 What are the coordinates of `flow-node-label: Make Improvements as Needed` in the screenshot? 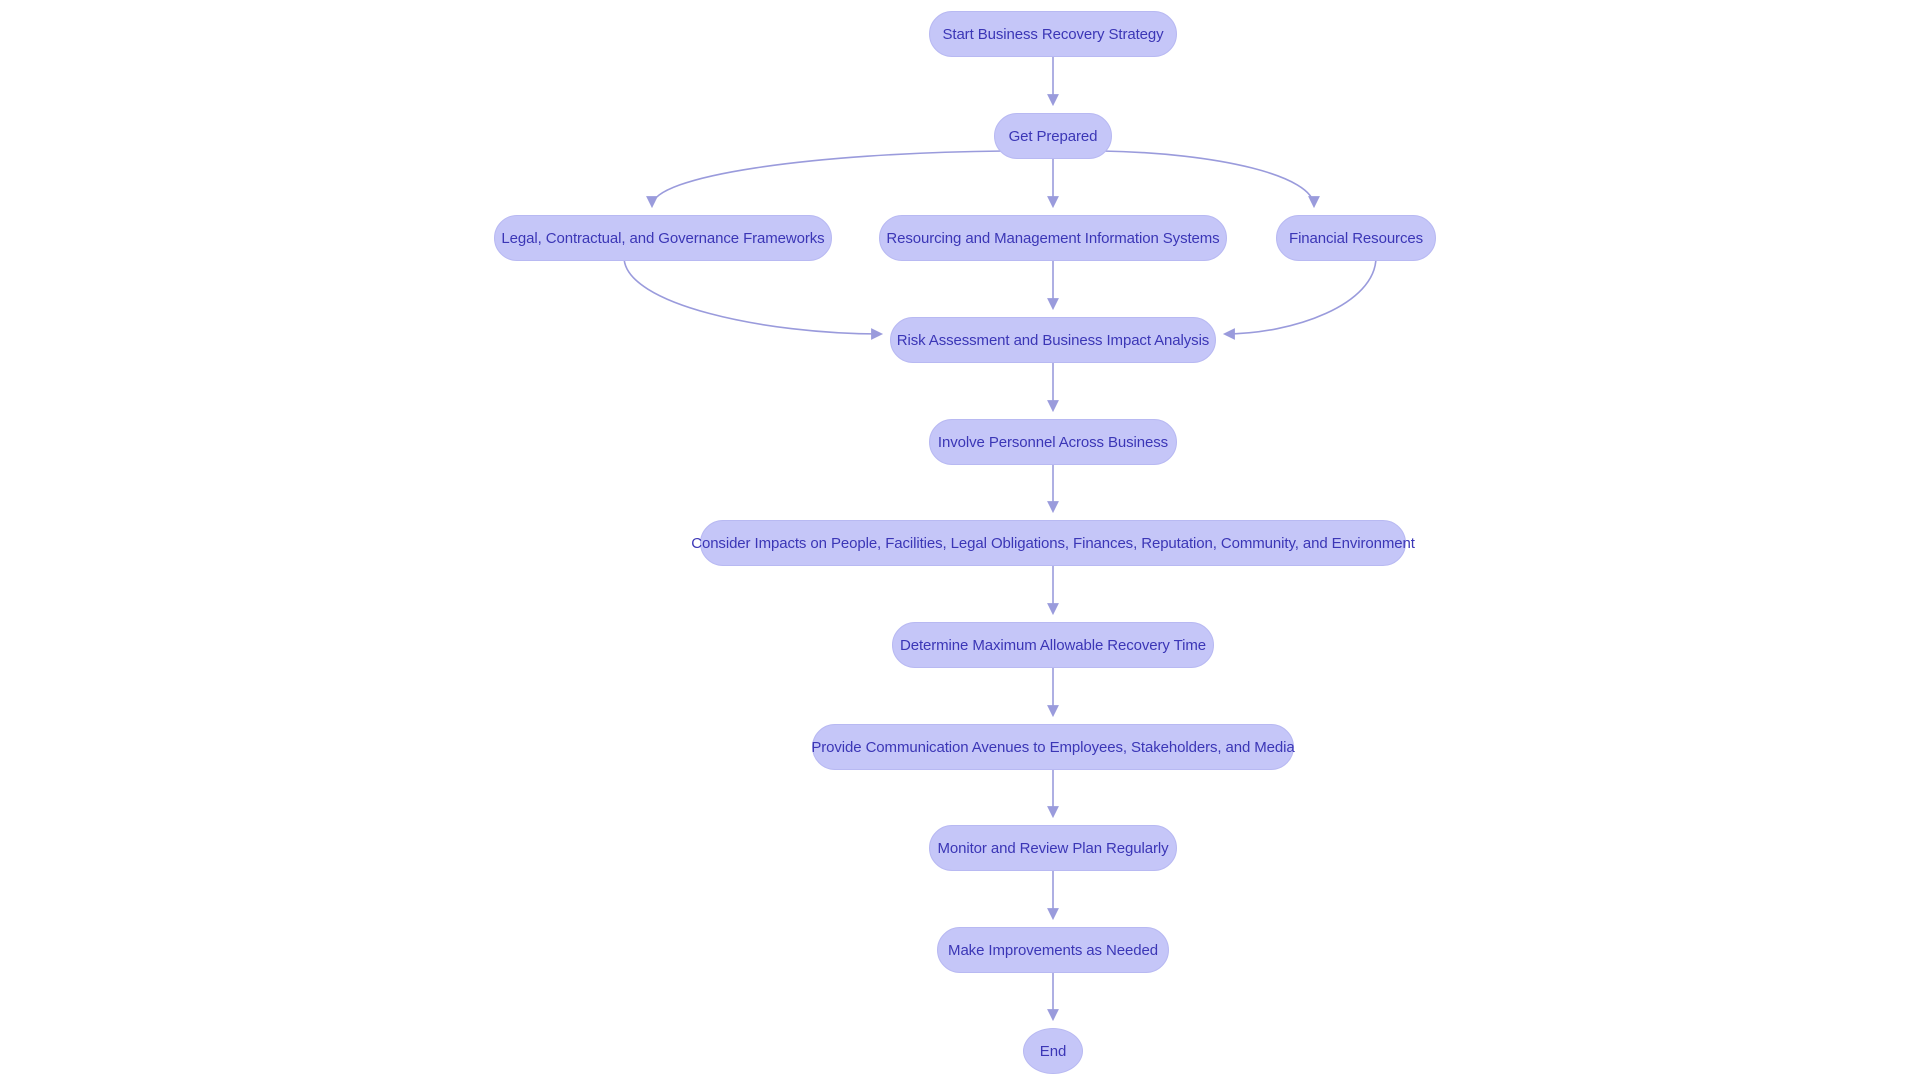 It's located at (1053, 950).